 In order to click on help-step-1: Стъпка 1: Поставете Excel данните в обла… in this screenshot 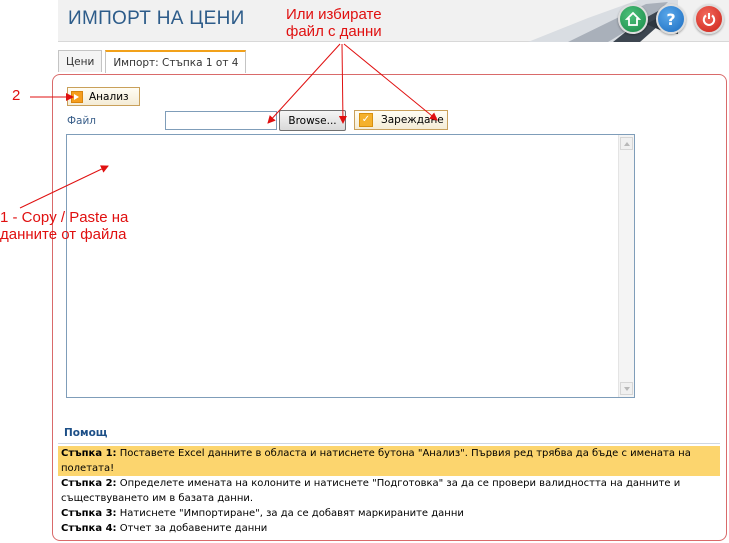, I will do `click(389, 461)`.